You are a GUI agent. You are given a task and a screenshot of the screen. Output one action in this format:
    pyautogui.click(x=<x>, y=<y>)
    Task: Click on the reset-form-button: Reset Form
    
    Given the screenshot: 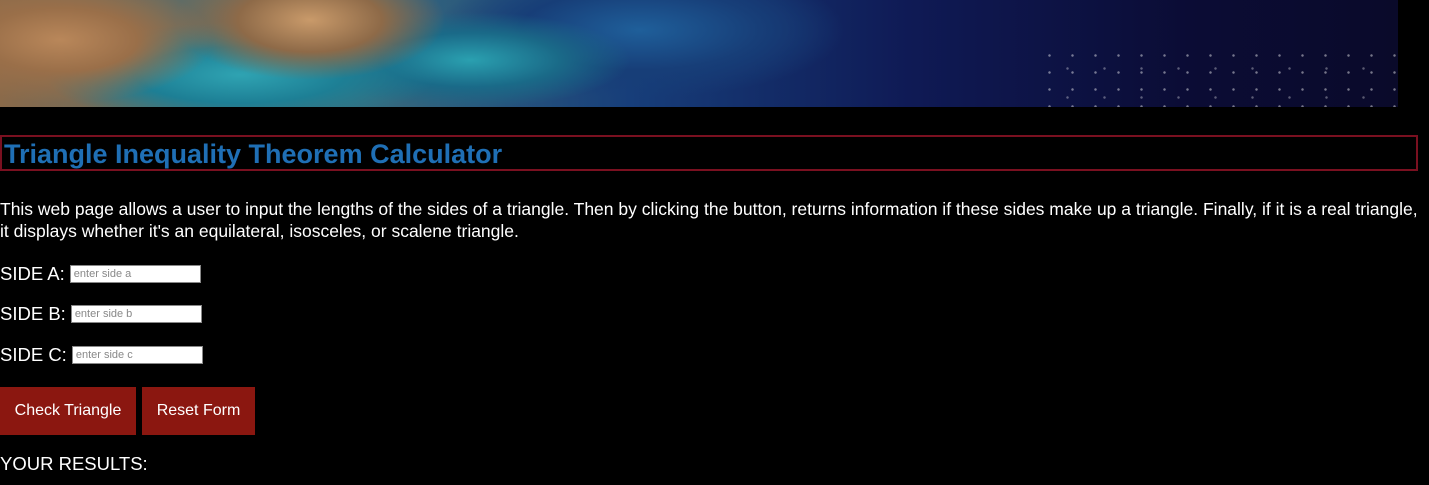 What is the action you would take?
    pyautogui.click(x=198, y=411)
    